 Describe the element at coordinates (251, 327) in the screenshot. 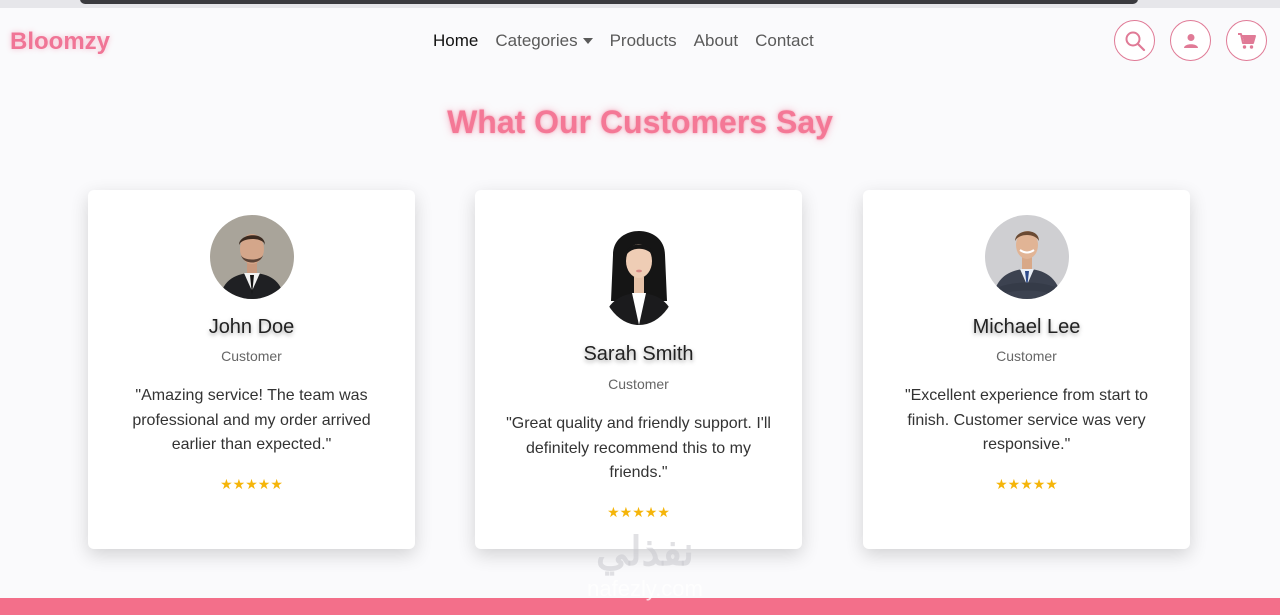

I see `customer-name: John Doe` at that location.